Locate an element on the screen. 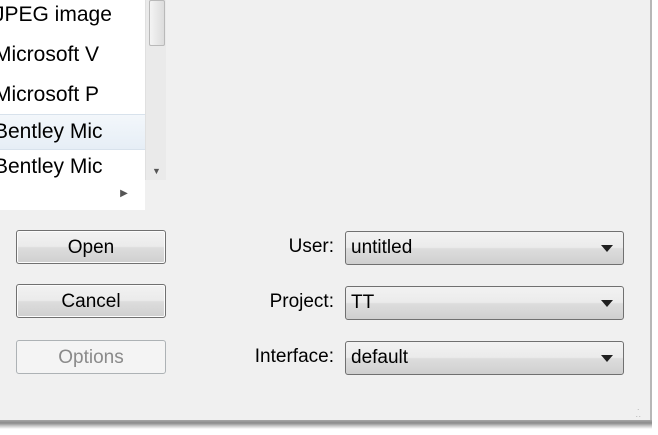  cancel-button: Cancel is located at coordinates (91, 301).